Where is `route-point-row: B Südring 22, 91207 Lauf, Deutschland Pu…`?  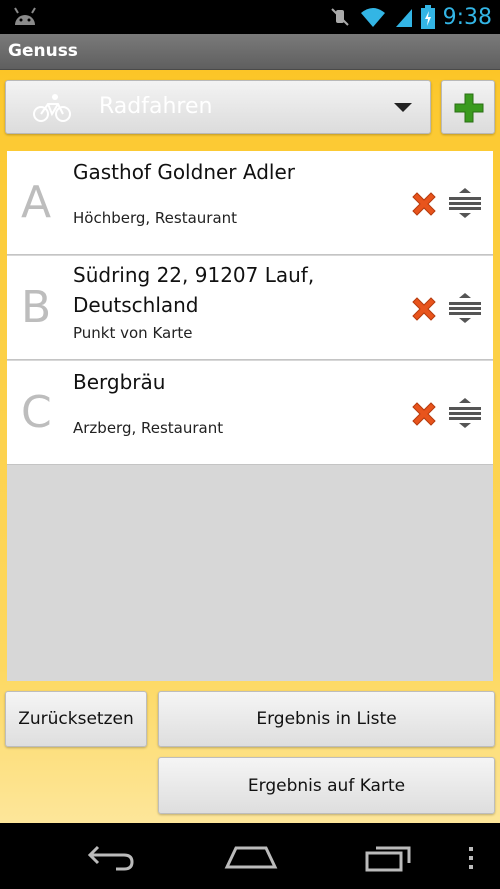
route-point-row: B Südring 22, 91207 Lauf, Deutschland Pu… is located at coordinates (250, 308).